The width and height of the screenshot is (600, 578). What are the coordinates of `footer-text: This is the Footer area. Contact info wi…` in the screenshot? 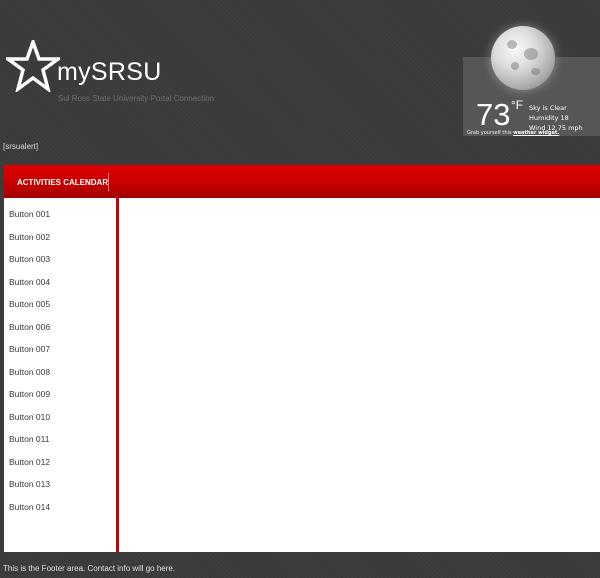 It's located at (89, 568).